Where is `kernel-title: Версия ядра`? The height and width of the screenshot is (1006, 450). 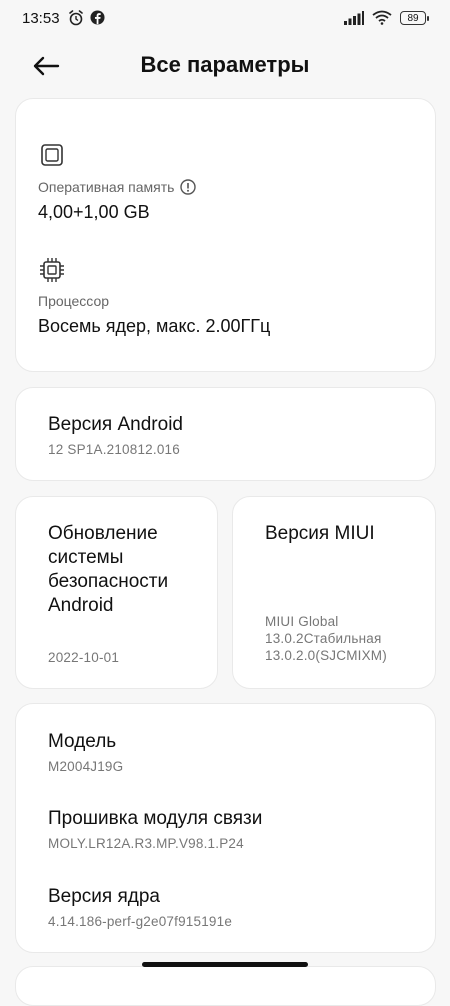 kernel-title: Версия ядра is located at coordinates (104, 896).